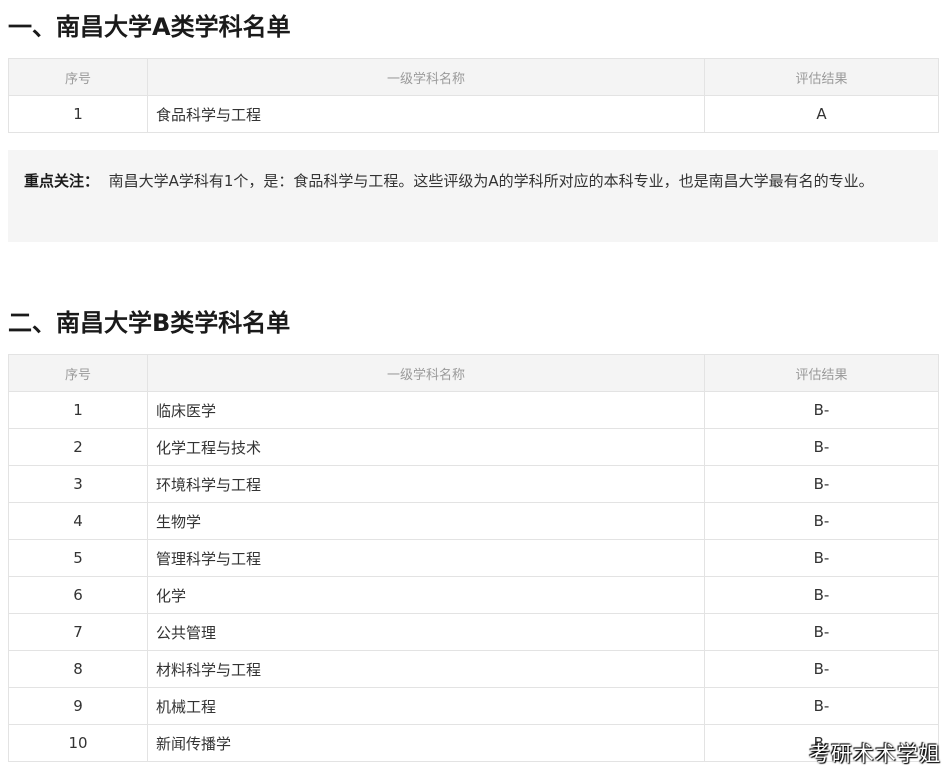 The width and height of the screenshot is (951, 782). What do you see at coordinates (426, 521) in the screenshot?
I see `discipline-name: 生物学` at bounding box center [426, 521].